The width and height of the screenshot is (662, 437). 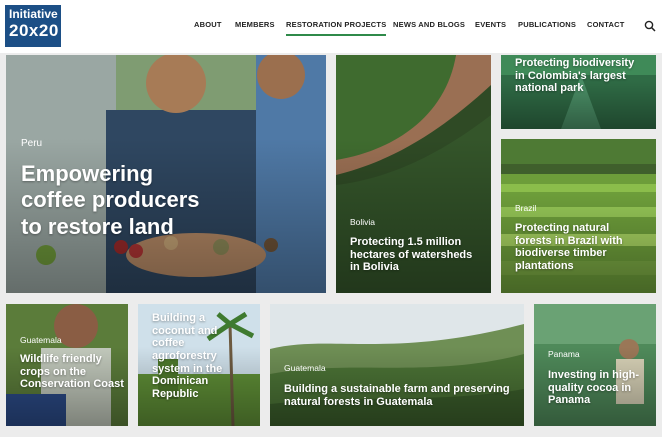 I want to click on tile-tag: Panama, so click(x=564, y=354).